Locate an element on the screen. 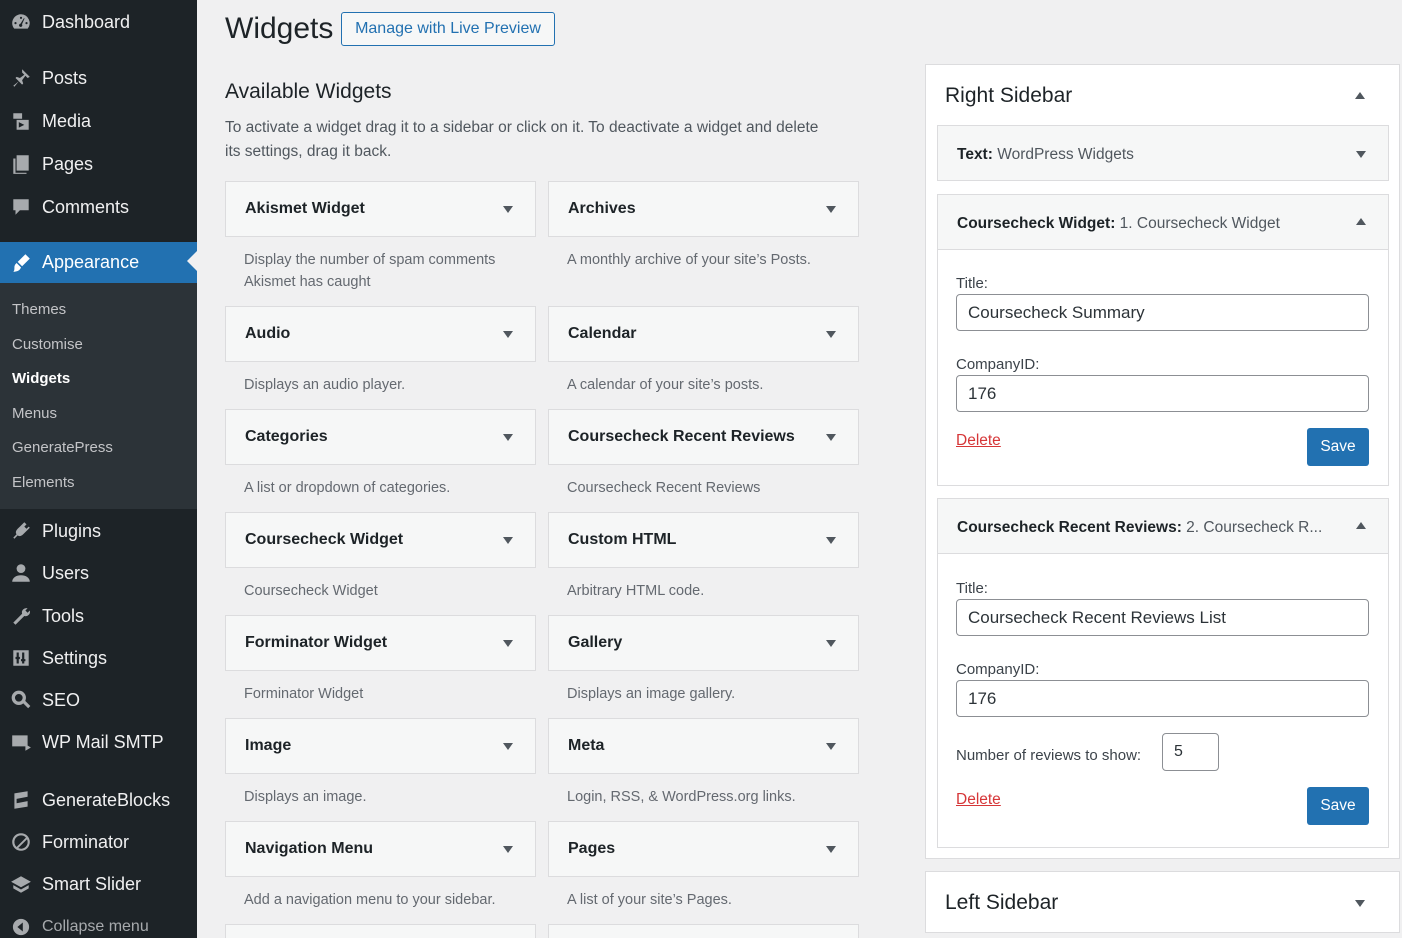  collapse-icon is located at coordinates (21, 927).